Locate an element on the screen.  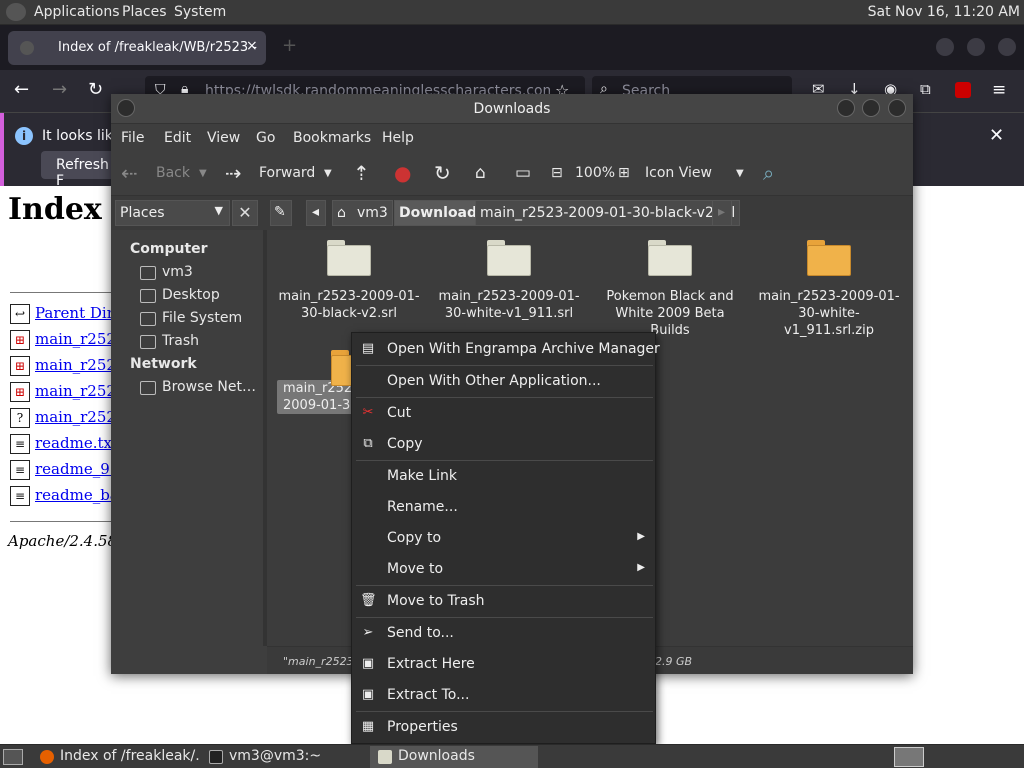
browser-tab: Index of /freakleak/WB/r2523 - × is located at coordinates (137, 48).